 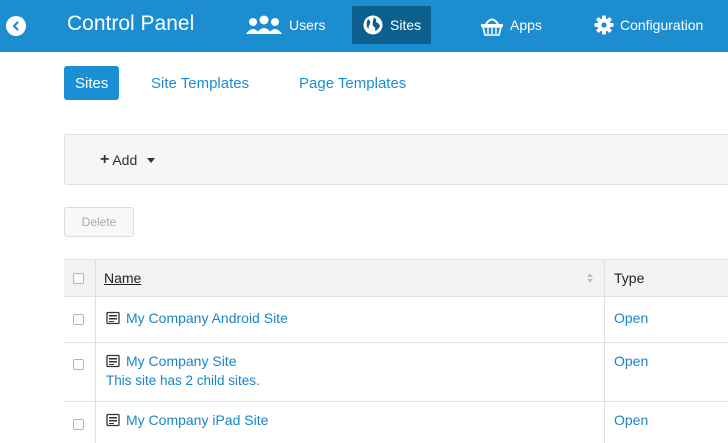 I want to click on site-name: My Company Android Site, so click(x=207, y=318).